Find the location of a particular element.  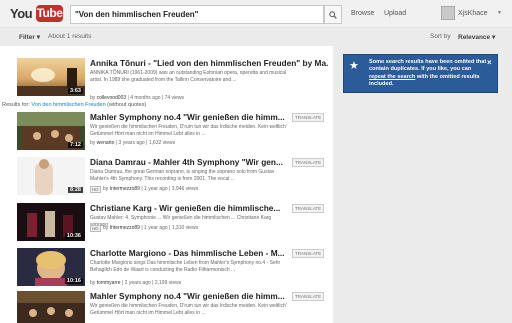

username: XjsKhace is located at coordinates (473, 13).